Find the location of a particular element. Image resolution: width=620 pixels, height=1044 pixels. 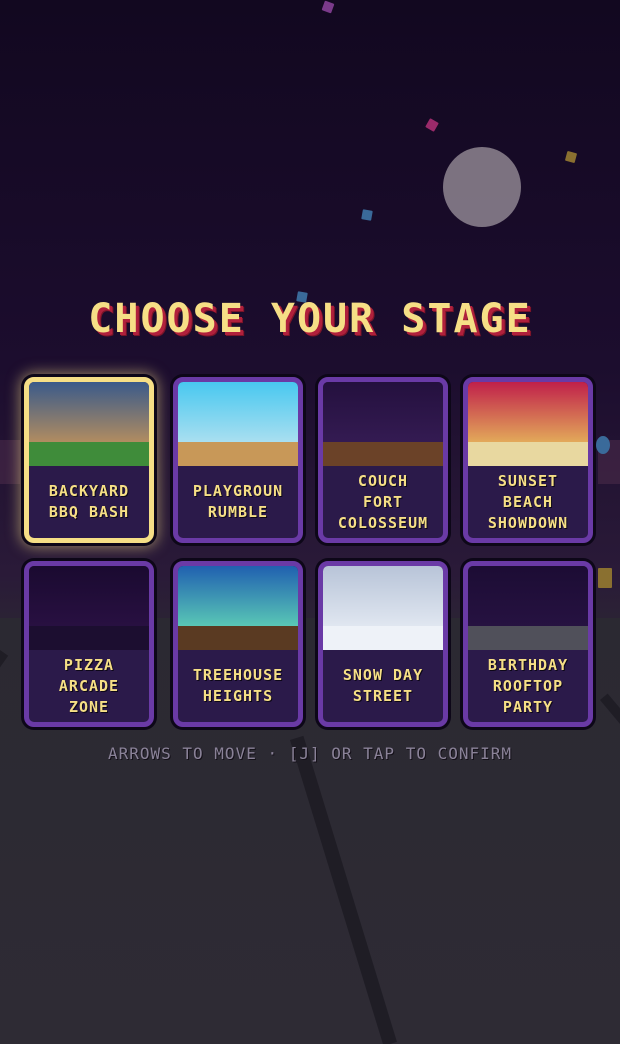

stage-card-treehouse-heights: TREEHOUSE HEIGHTS is located at coordinates (238, 644).